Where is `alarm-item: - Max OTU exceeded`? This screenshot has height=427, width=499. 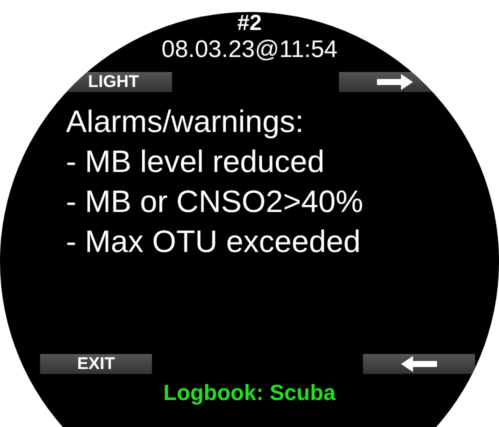 alarm-item: - Max OTU exceeded is located at coordinates (214, 242).